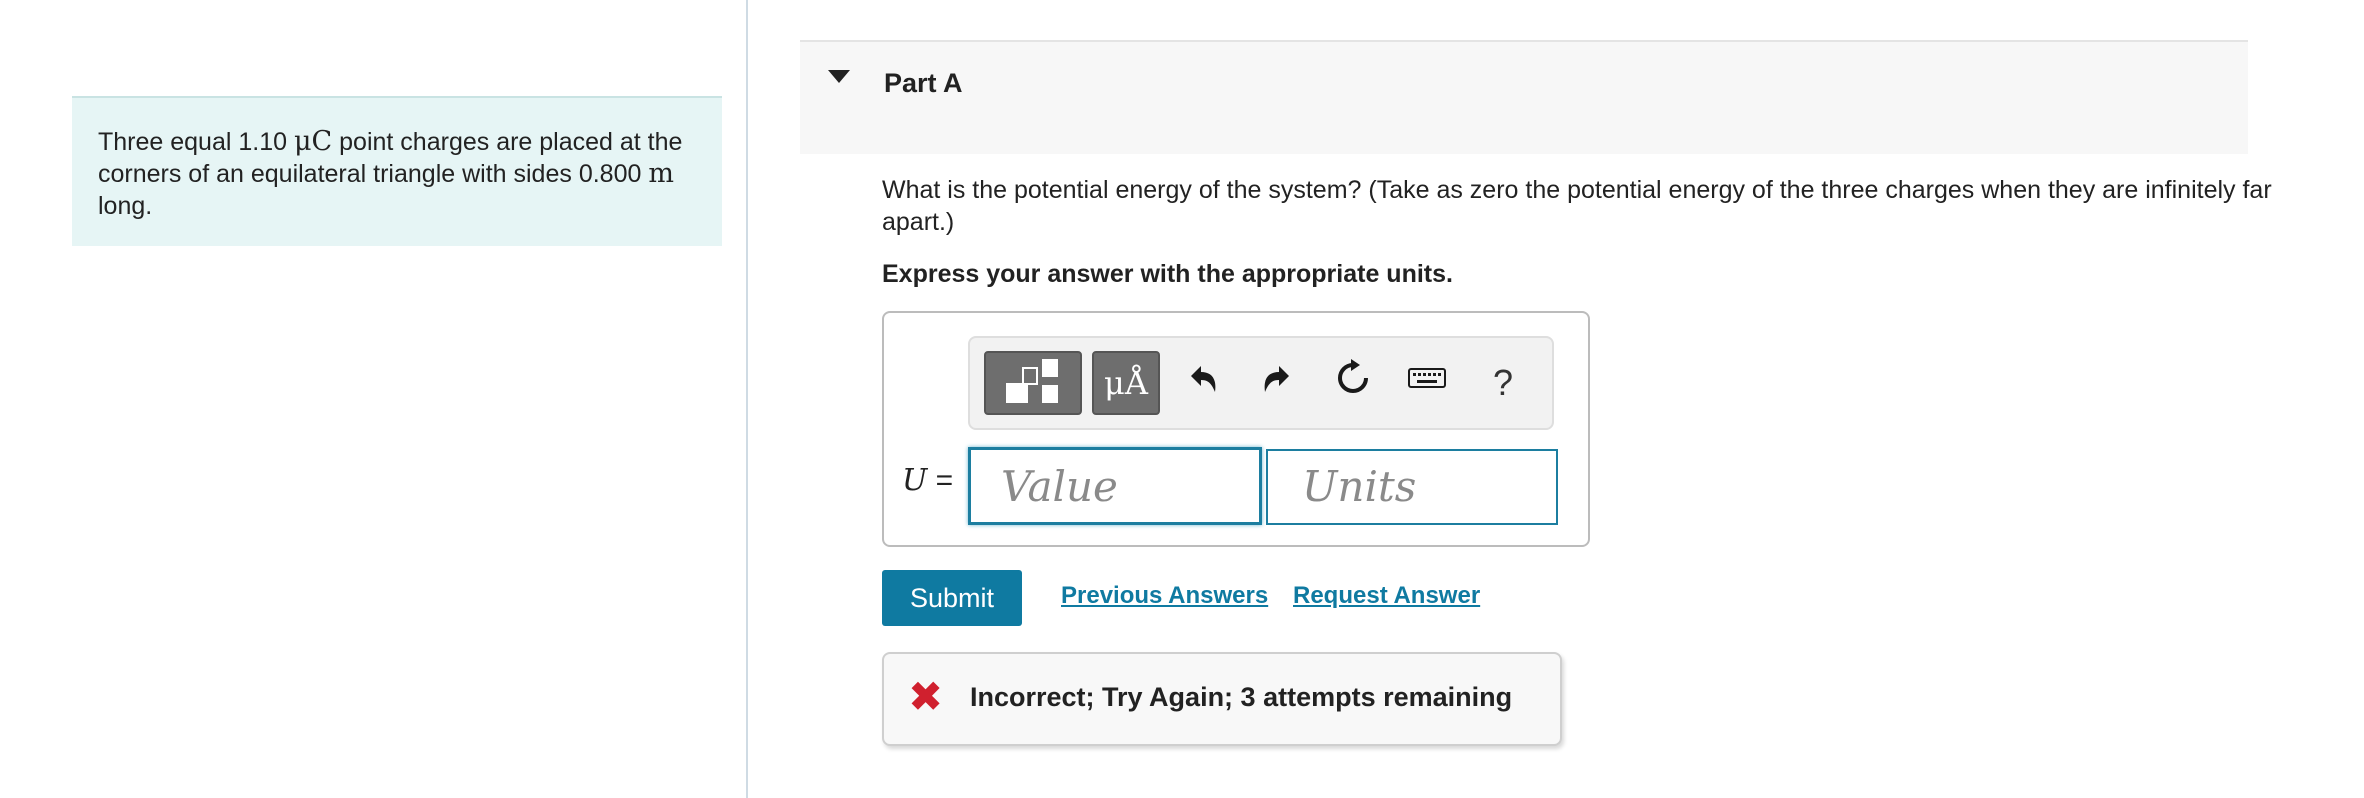 The image size is (2364, 798). Describe the element at coordinates (915, 480) in the screenshot. I see `variable-symbol: U` at that location.